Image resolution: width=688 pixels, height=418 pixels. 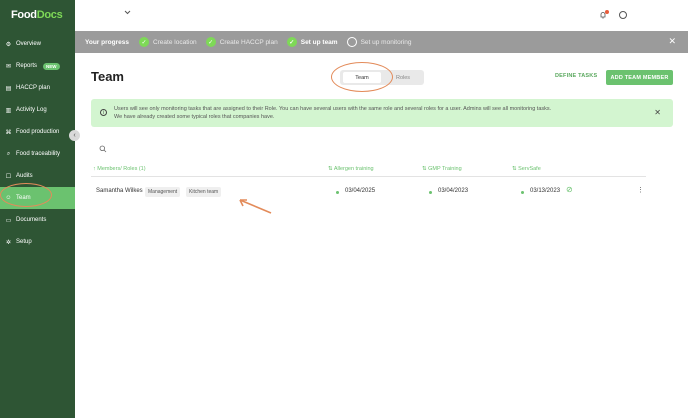 I want to click on add-team-member-button: ADD TEAM MEMBER, so click(x=639, y=77).